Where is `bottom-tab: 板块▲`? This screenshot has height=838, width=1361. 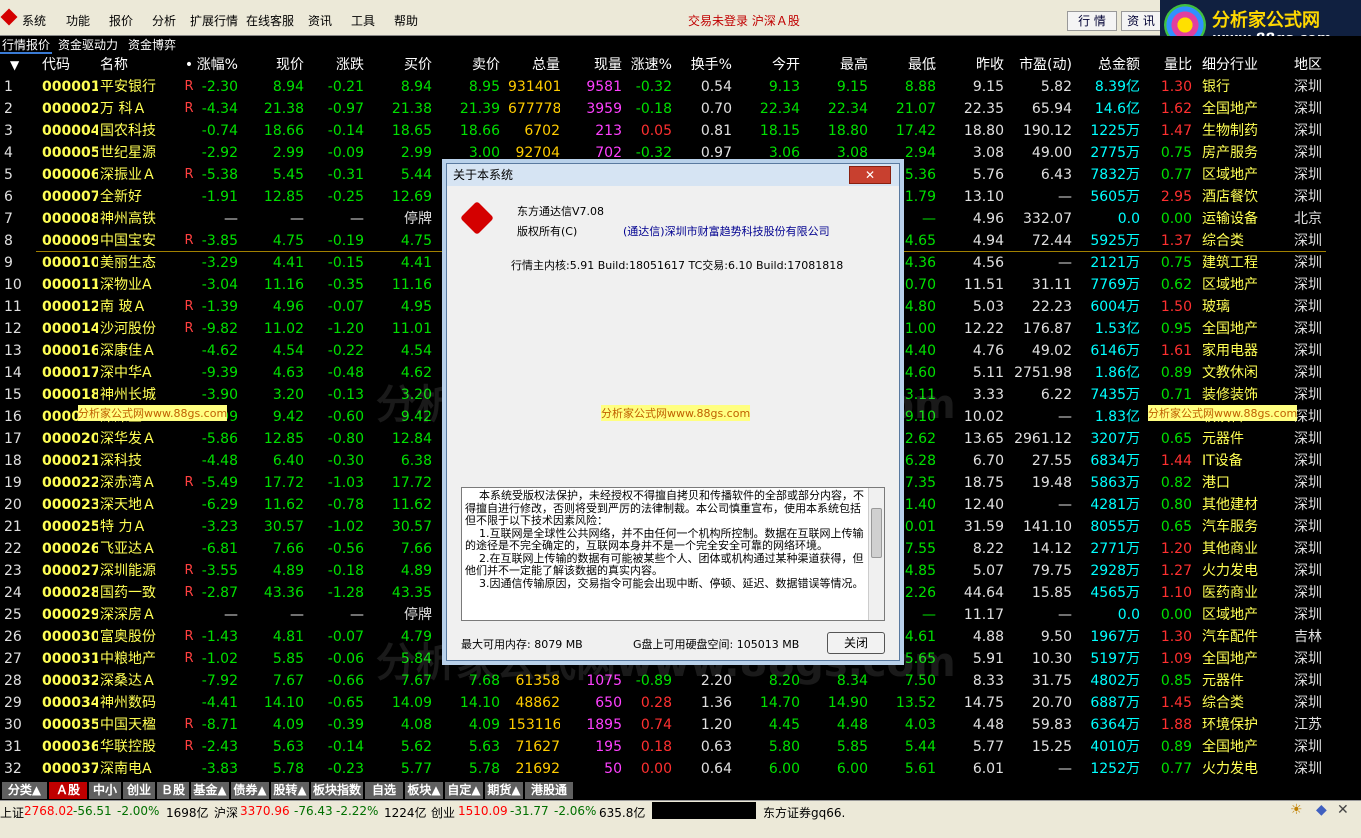 bottom-tab: 板块▲ is located at coordinates (424, 790).